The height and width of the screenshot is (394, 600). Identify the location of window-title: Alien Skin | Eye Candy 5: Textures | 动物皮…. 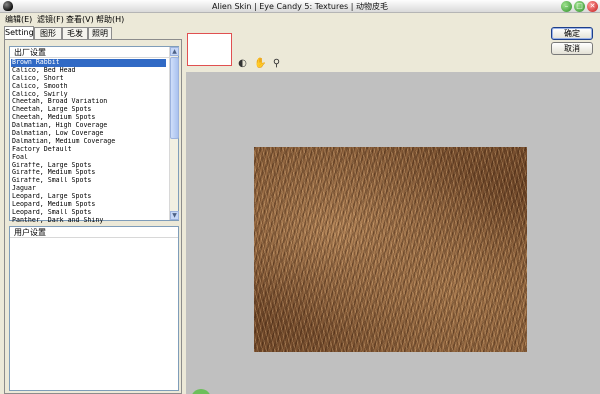
(300, 6).